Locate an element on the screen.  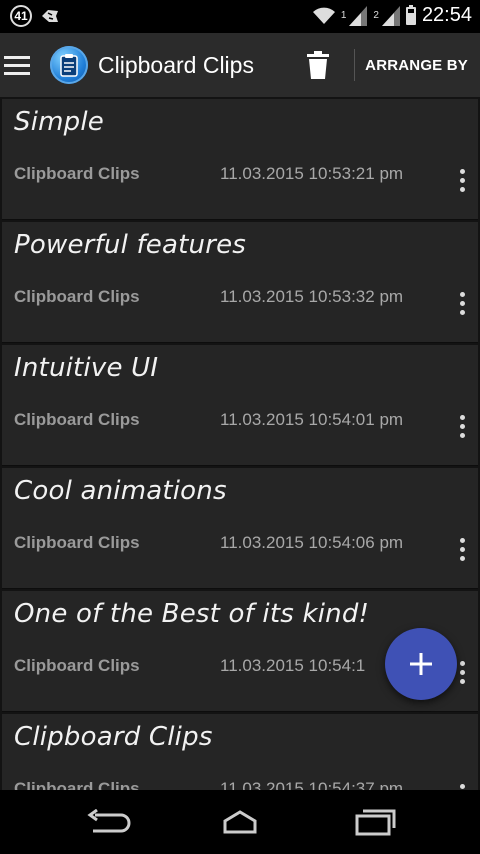
add-clip-button is located at coordinates (421, 664).